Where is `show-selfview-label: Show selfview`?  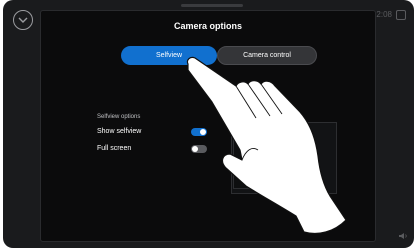 show-selfview-label: Show selfview is located at coordinates (119, 131).